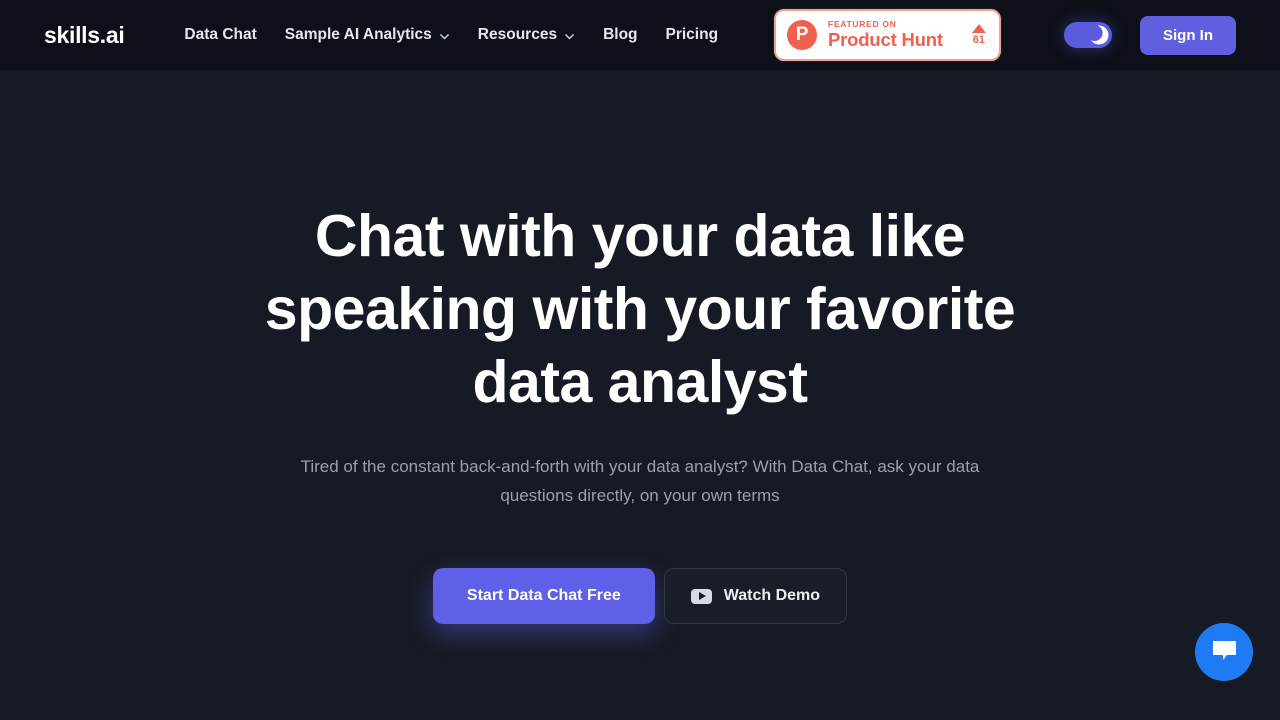 This screenshot has width=1280, height=720. Describe the element at coordinates (885, 40) in the screenshot. I see `product-hunt-name: Product Hunt` at that location.